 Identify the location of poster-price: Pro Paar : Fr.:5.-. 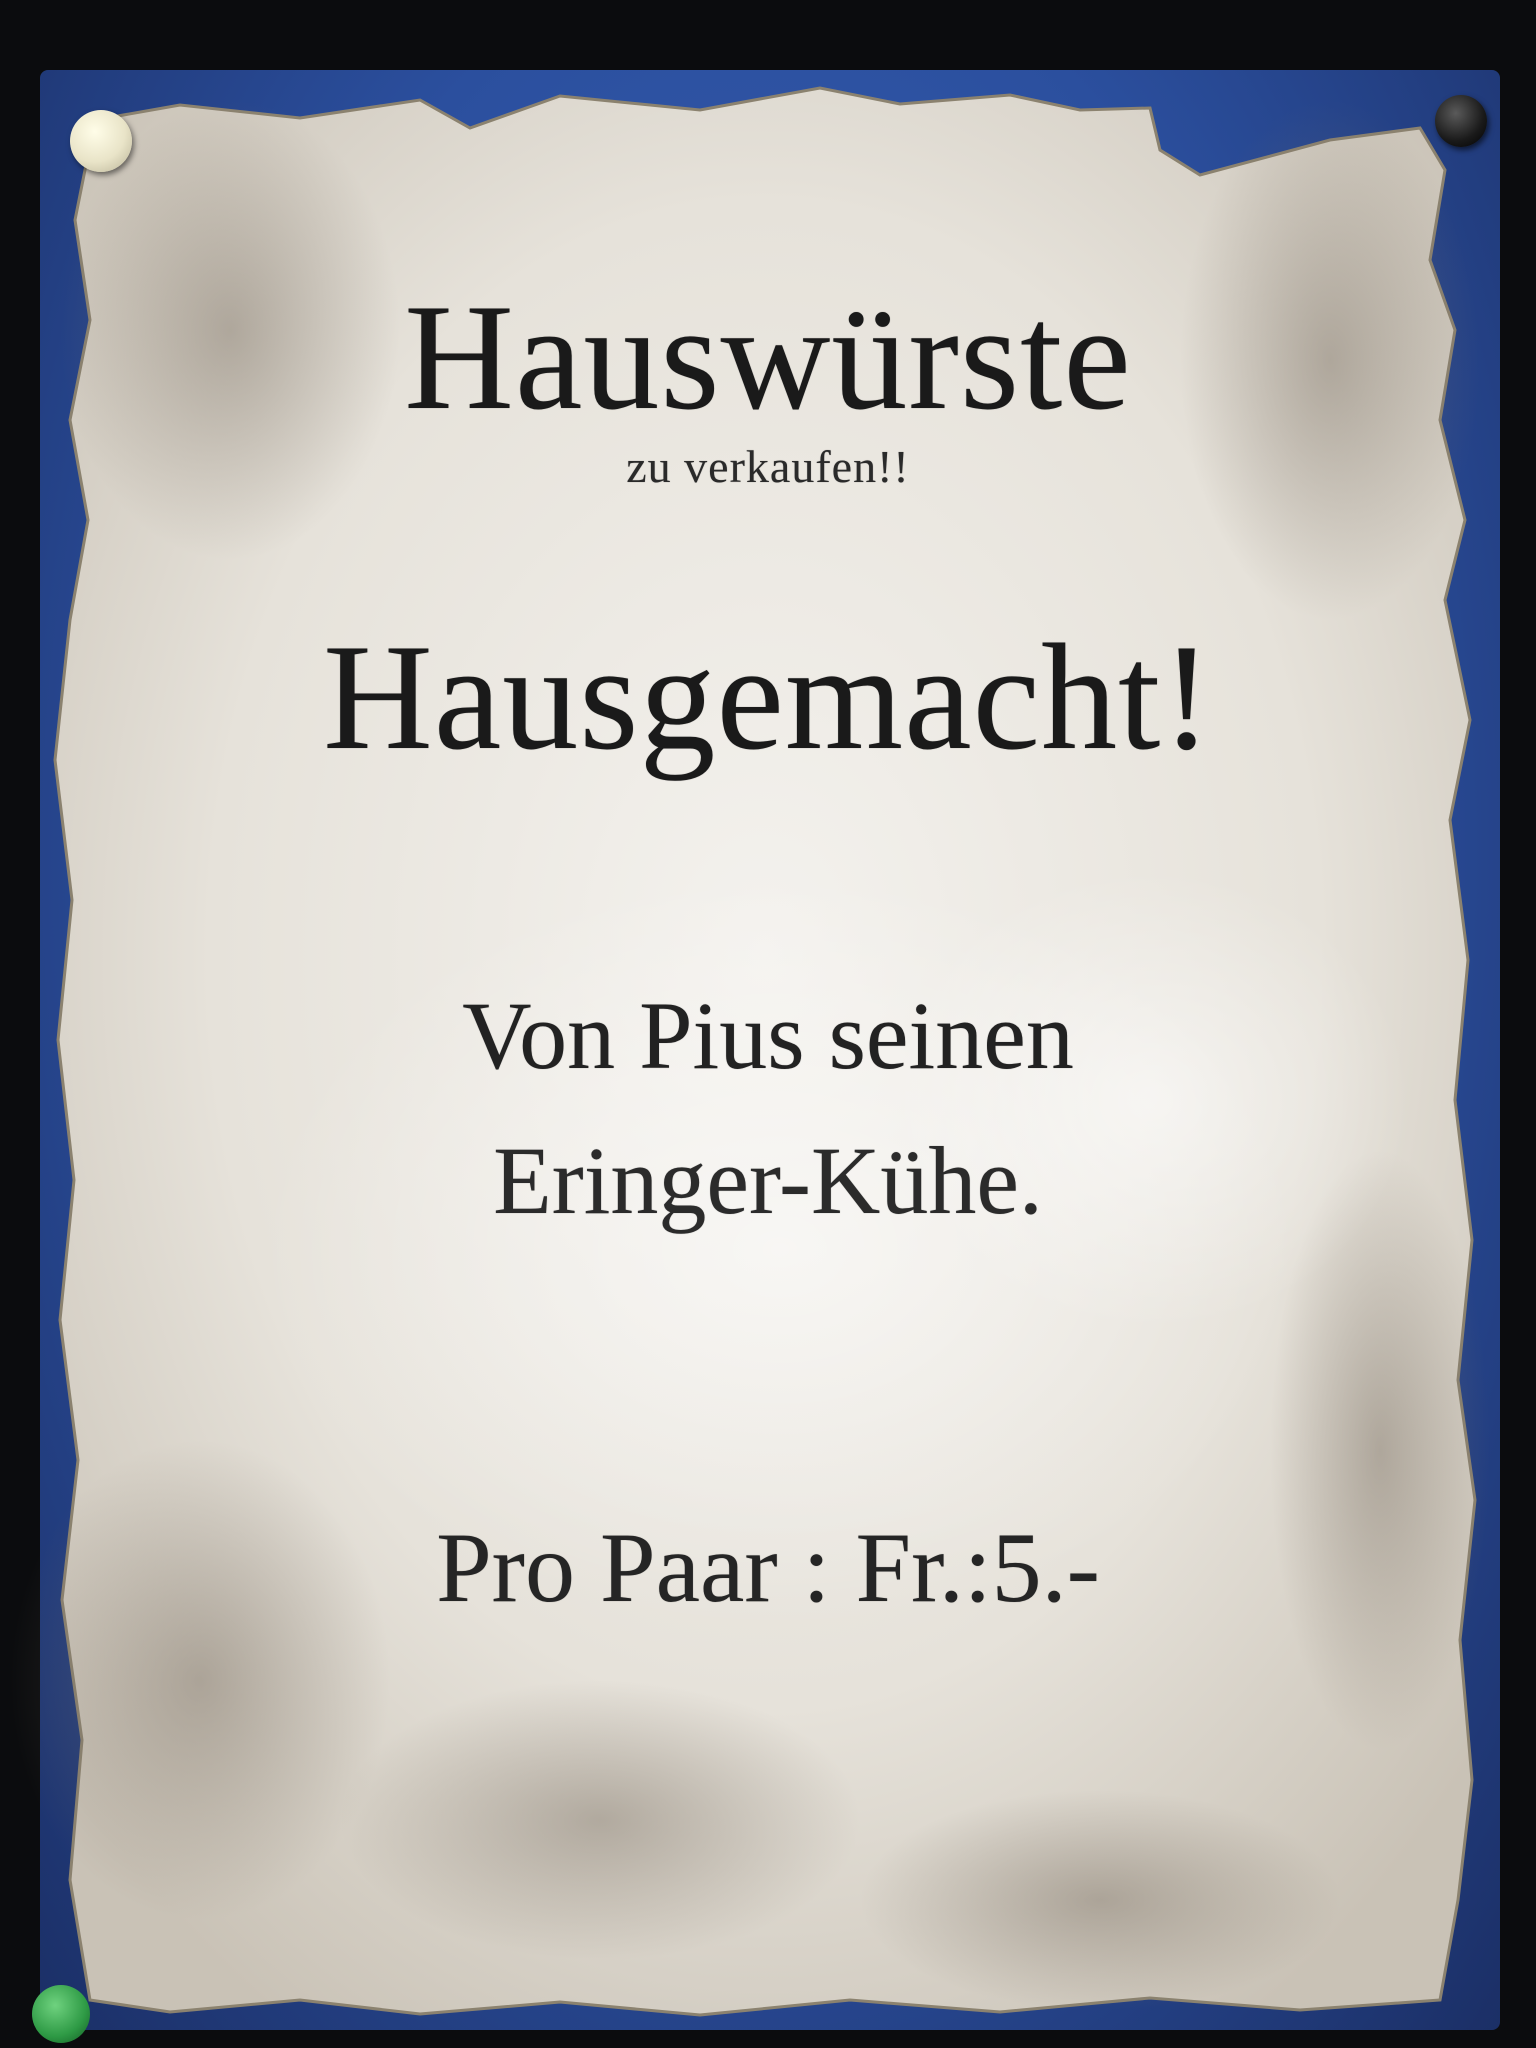
(768, 1567).